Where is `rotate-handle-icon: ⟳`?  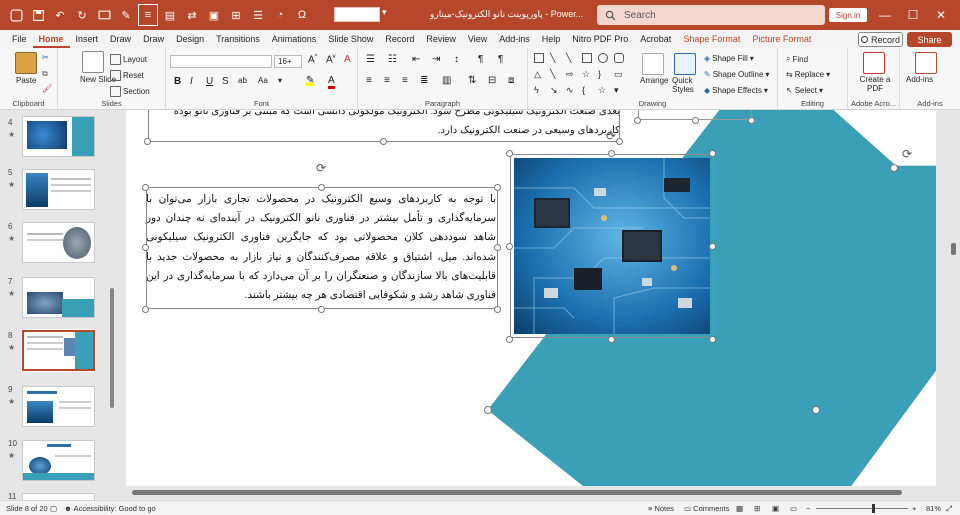
rotate-handle-icon: ⟳ is located at coordinates (908, 154).